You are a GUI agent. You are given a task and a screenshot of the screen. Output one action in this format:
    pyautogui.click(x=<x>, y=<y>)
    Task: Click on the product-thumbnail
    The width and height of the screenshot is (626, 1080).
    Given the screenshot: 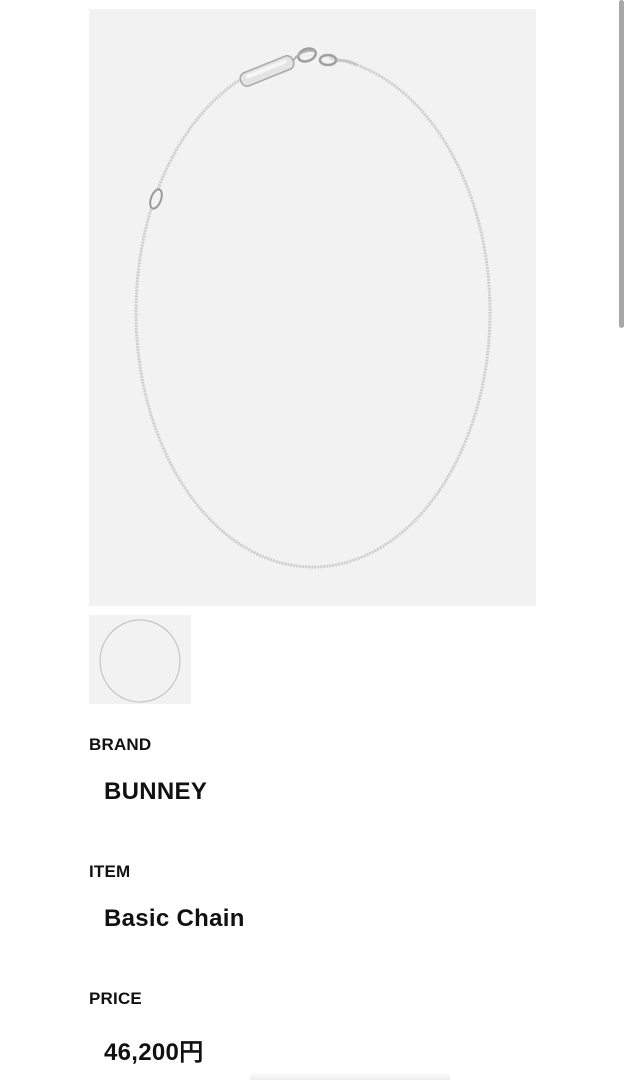 What is the action you would take?
    pyautogui.click(x=140, y=659)
    